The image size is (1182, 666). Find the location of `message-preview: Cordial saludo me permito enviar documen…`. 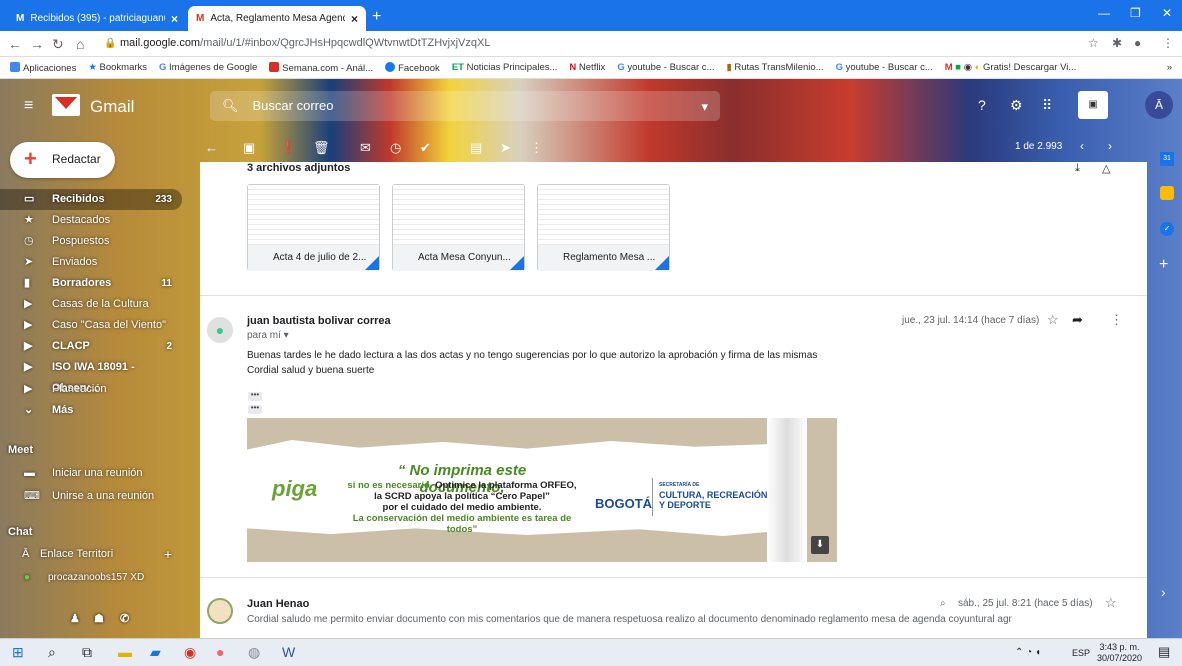

message-preview: Cordial saludo me permito enviar documen… is located at coordinates (647, 619).